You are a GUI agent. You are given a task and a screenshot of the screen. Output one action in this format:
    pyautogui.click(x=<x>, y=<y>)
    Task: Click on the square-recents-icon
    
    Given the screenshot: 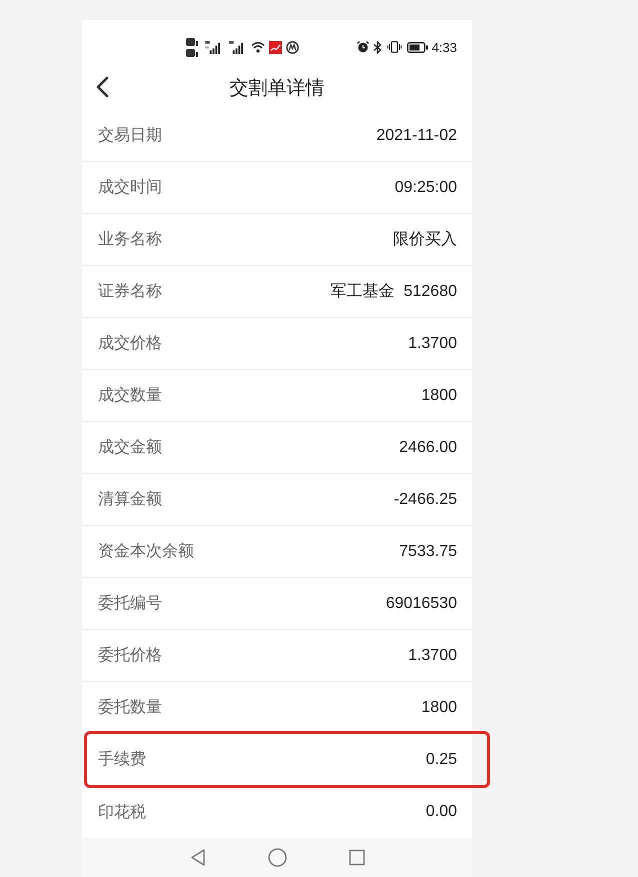 What is the action you would take?
    pyautogui.click(x=356, y=857)
    